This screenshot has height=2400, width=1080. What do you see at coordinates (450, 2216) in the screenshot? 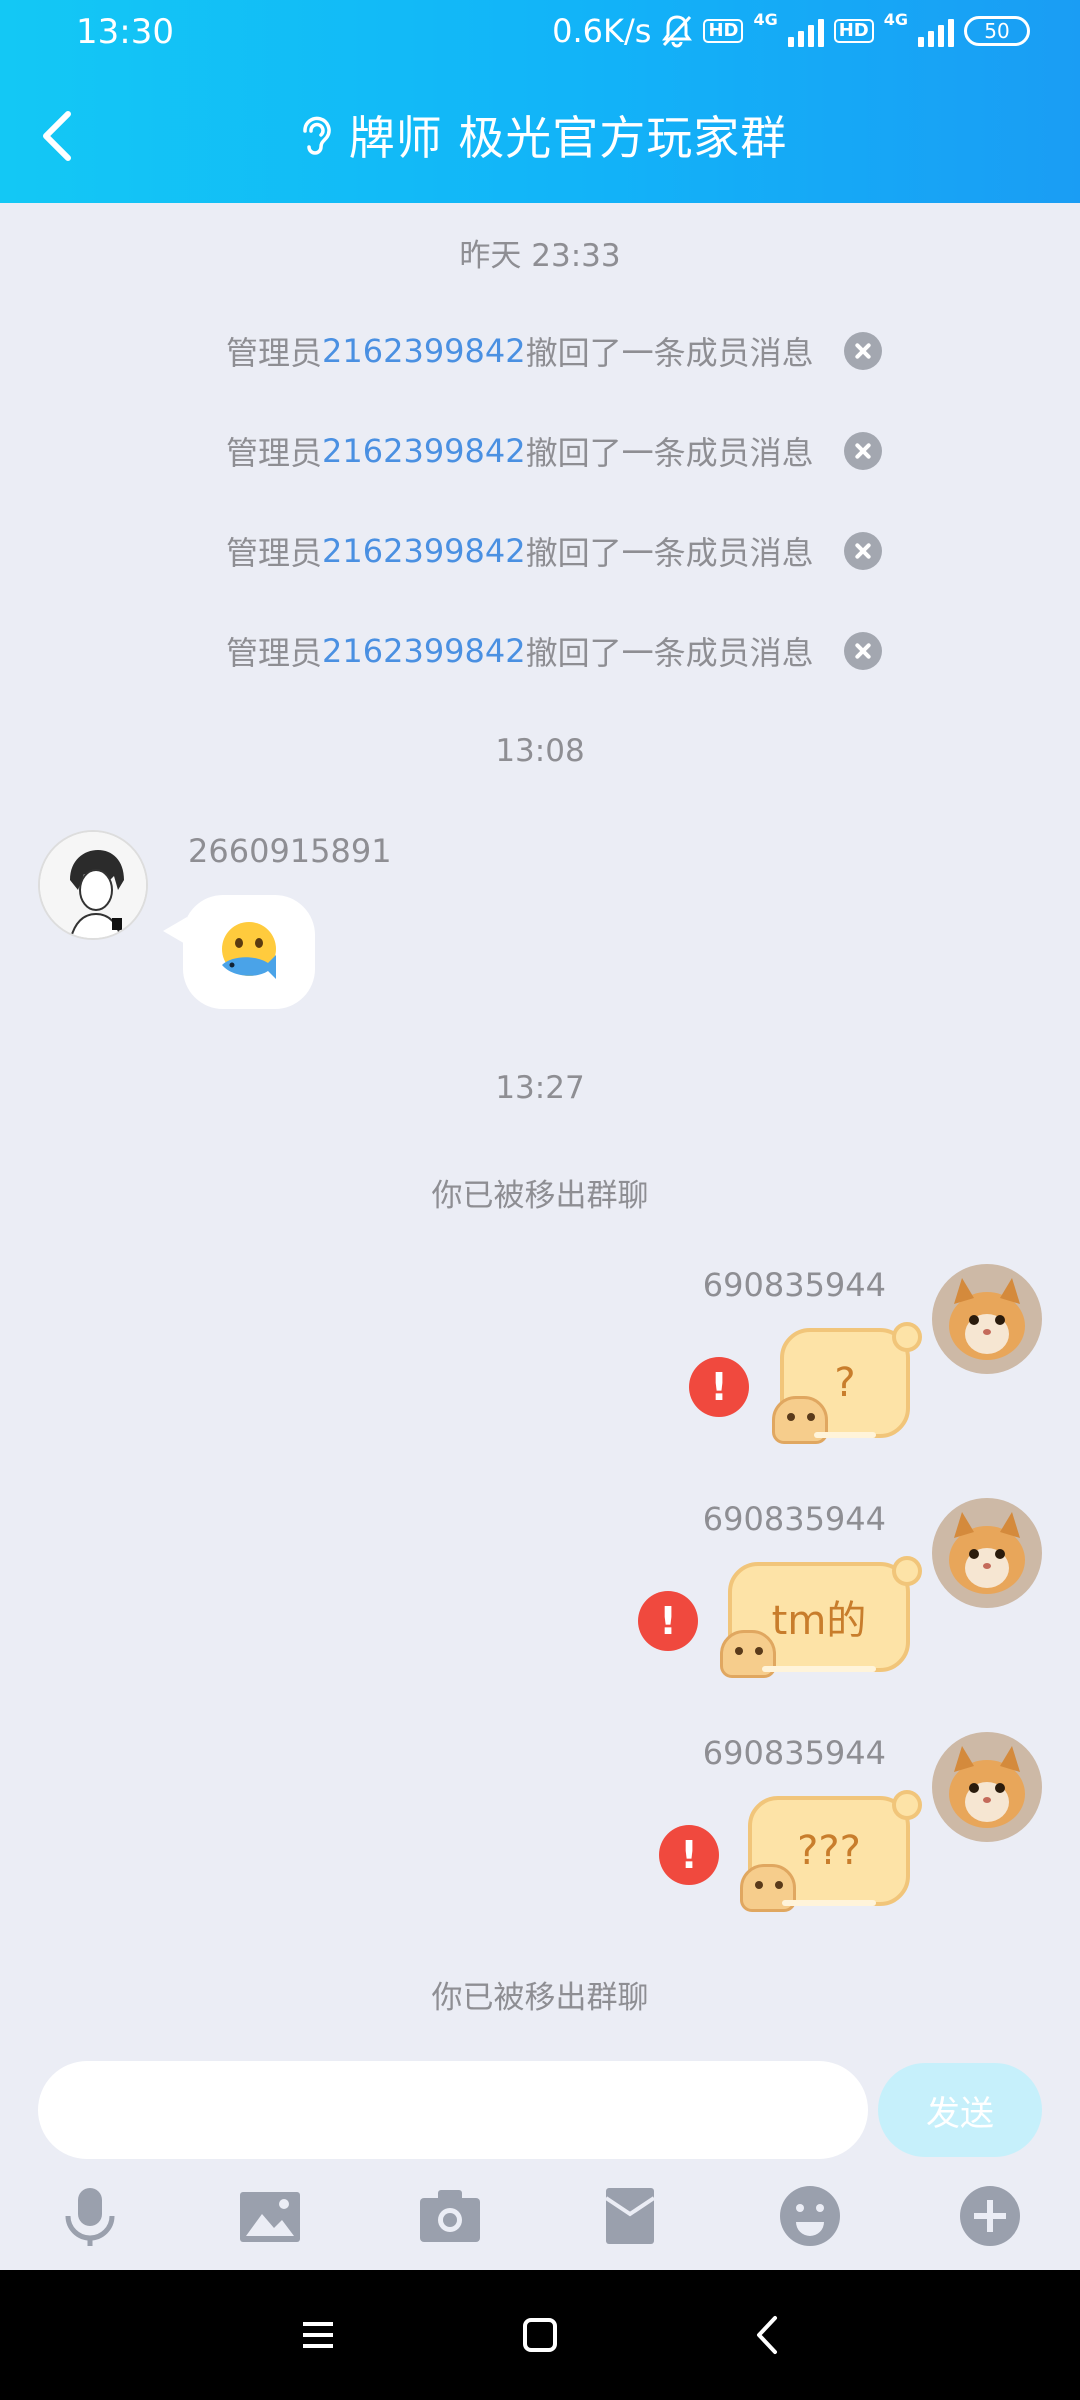
I see `camera-icon` at bounding box center [450, 2216].